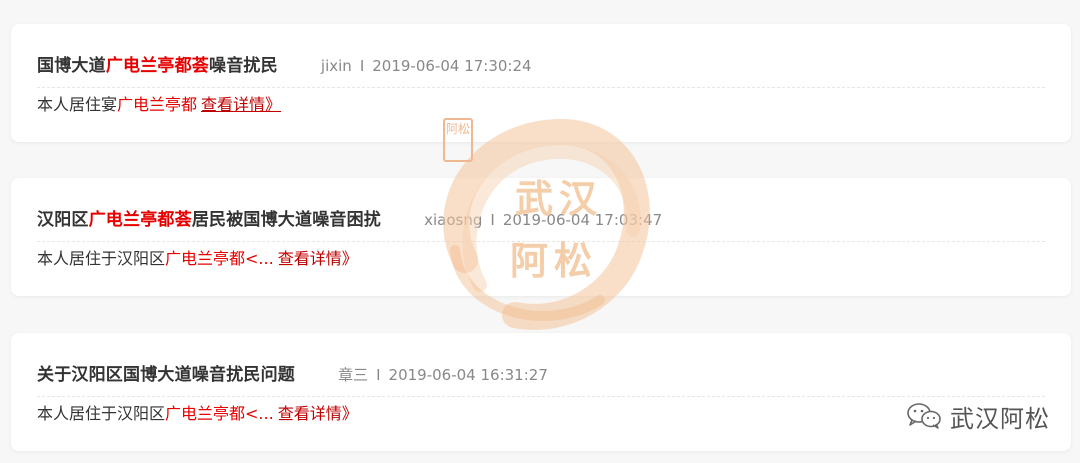  Describe the element at coordinates (452, 66) in the screenshot. I see `post-time: 2019-06-04 17:30:24` at that location.